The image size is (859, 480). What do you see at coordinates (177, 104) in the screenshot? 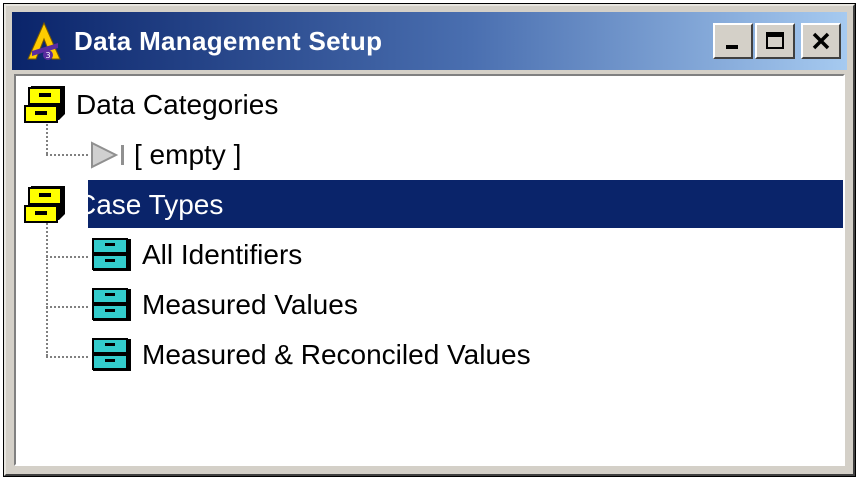
I see `tree-node-label: Data Categories` at bounding box center [177, 104].